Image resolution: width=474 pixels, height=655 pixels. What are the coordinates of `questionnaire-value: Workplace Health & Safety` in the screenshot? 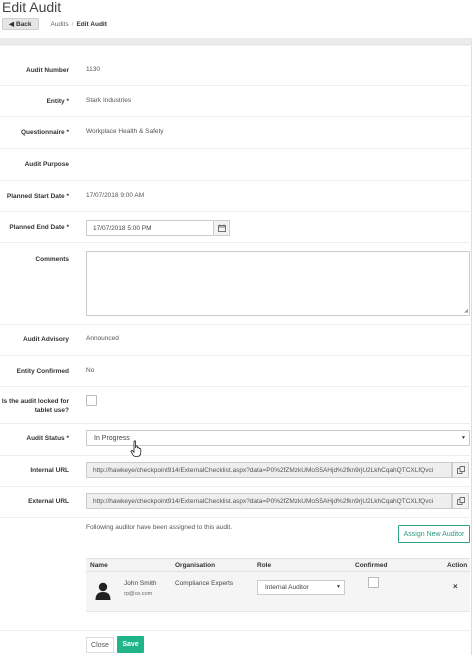 It's located at (125, 131).